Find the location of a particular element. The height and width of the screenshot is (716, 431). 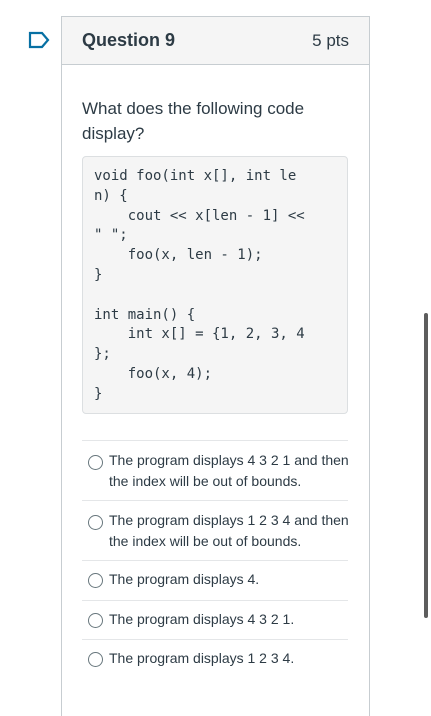

answer-option-3: The program displays 4. is located at coordinates (215, 580).